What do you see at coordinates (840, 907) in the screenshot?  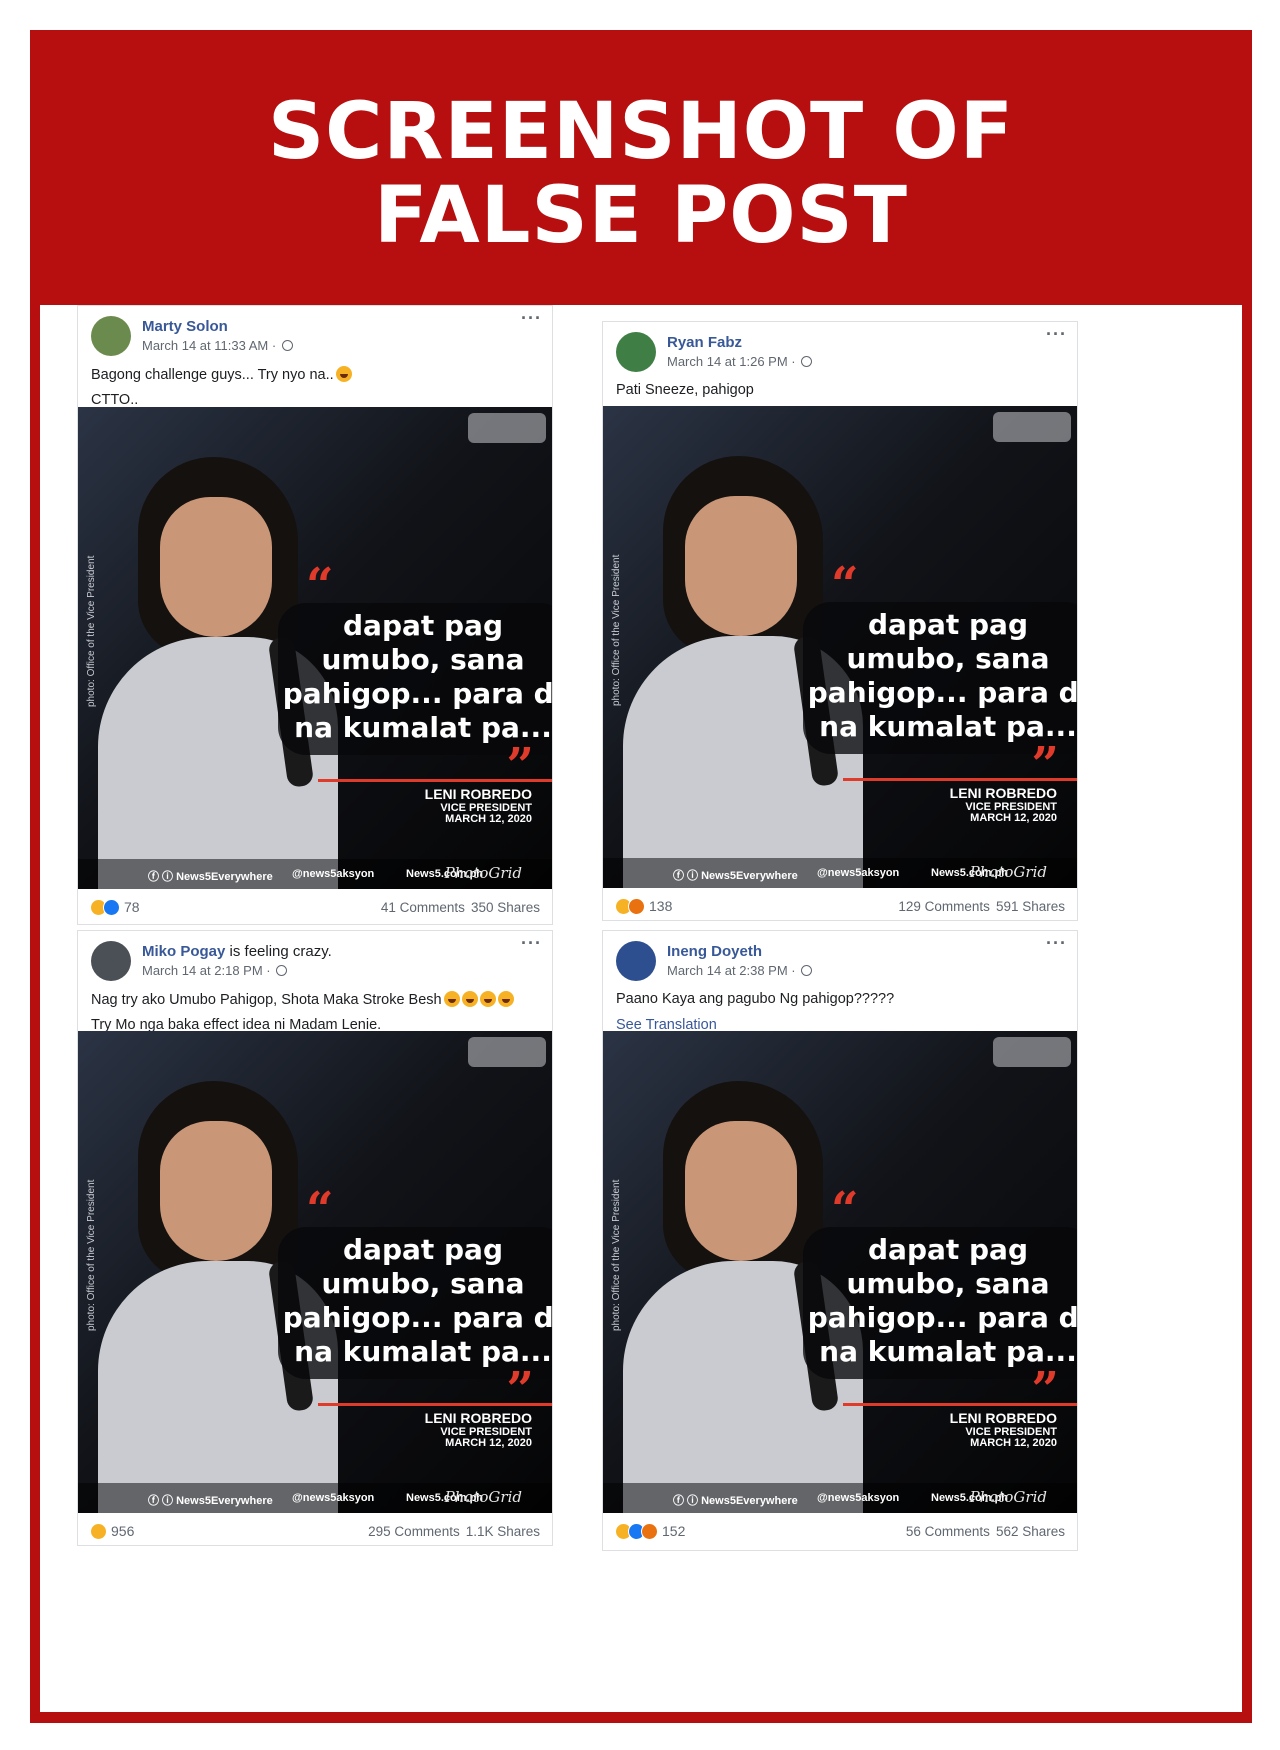 I see `post-stats: 138 129 Comments 591 Shares` at bounding box center [840, 907].